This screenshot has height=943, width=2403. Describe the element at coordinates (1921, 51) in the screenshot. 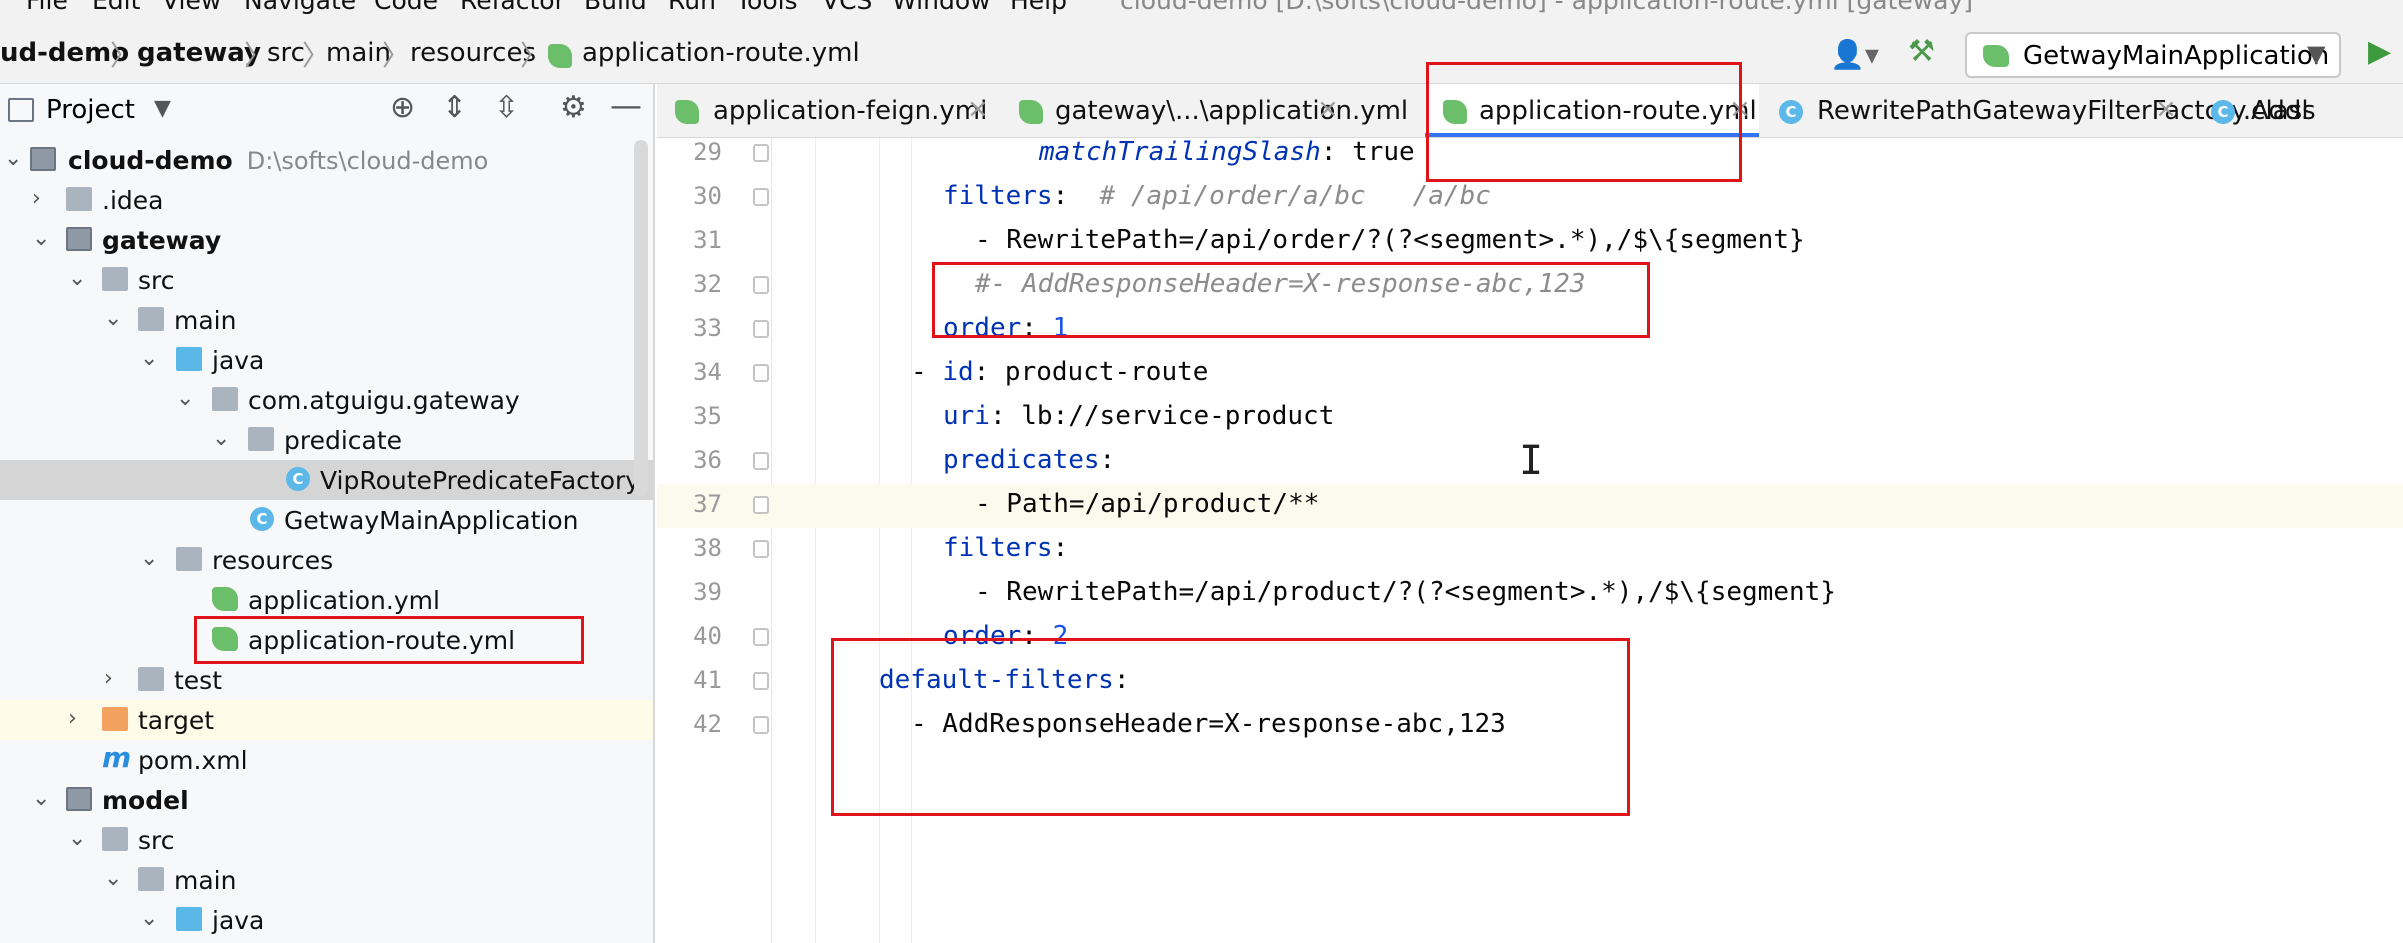

I see `build-hammer-icon: ⚒` at that location.